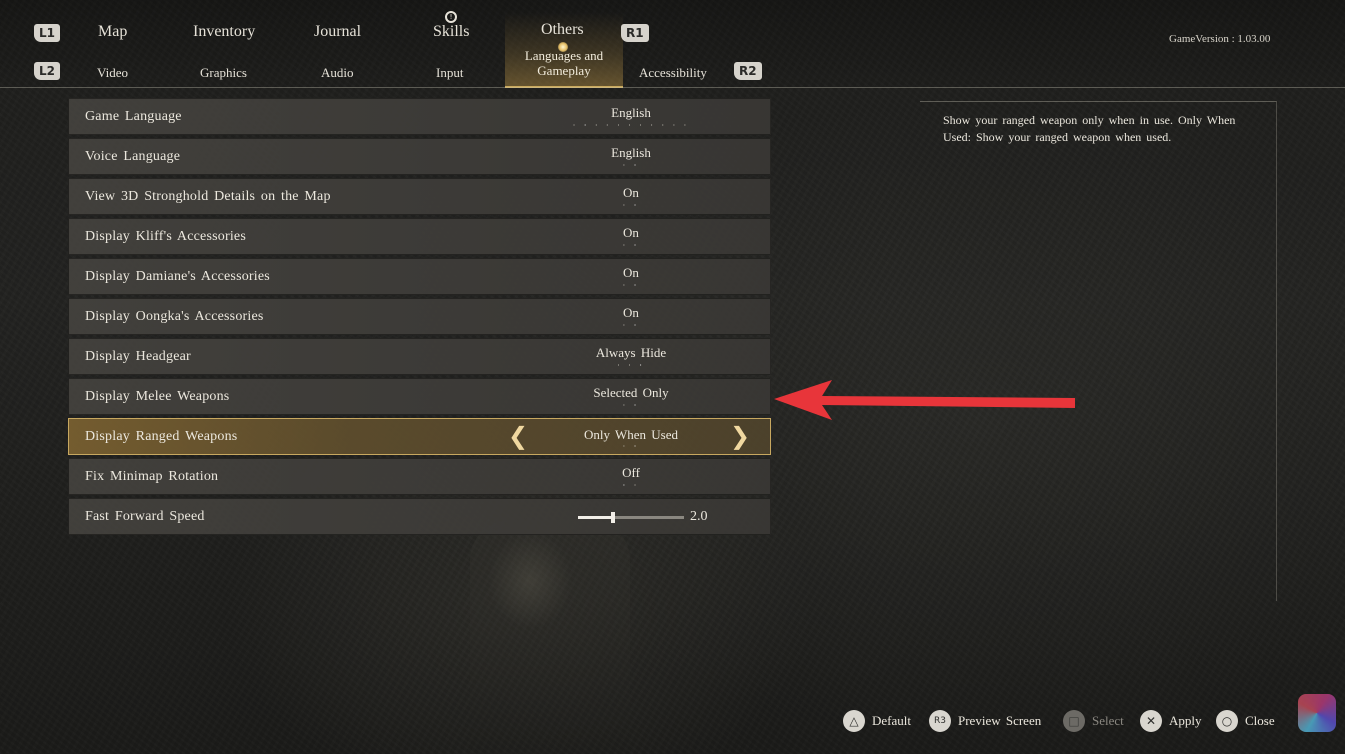 This screenshot has width=1345, height=754. Describe the element at coordinates (1317, 713) in the screenshot. I see `corner-logo-icon` at that location.